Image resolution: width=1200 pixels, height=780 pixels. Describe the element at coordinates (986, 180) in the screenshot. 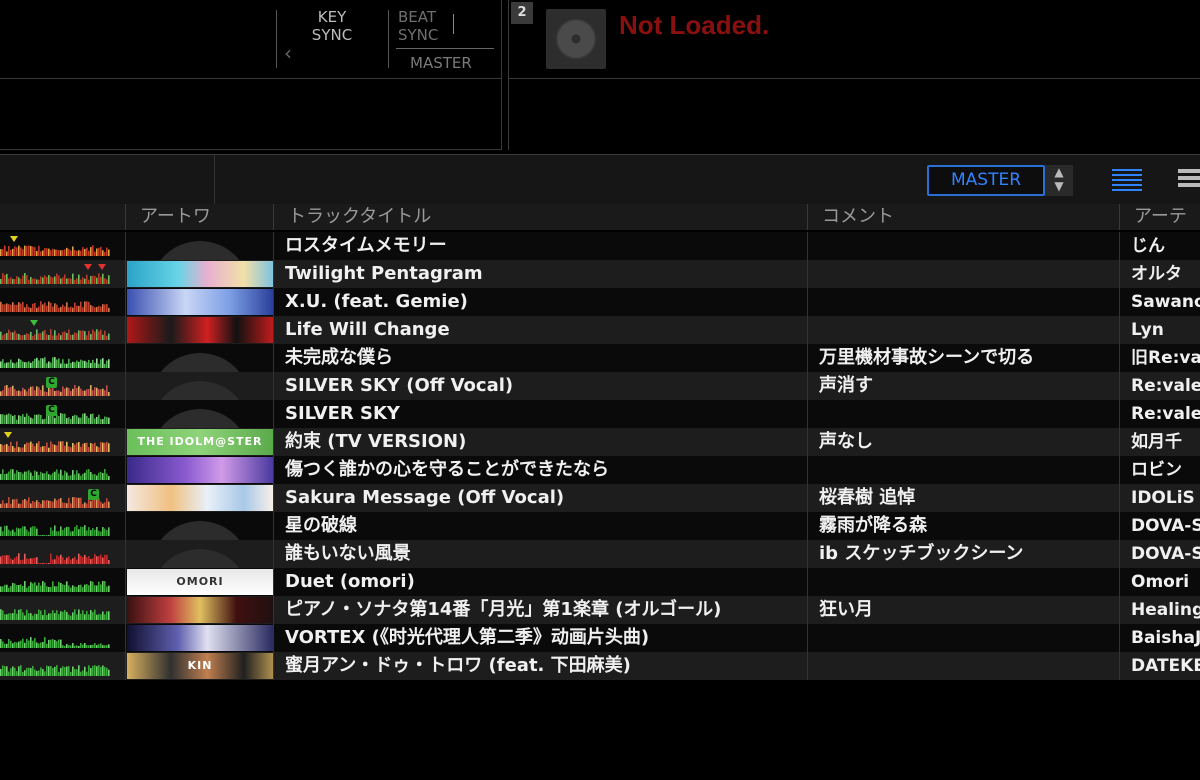

I see `master-select: MASTER` at that location.